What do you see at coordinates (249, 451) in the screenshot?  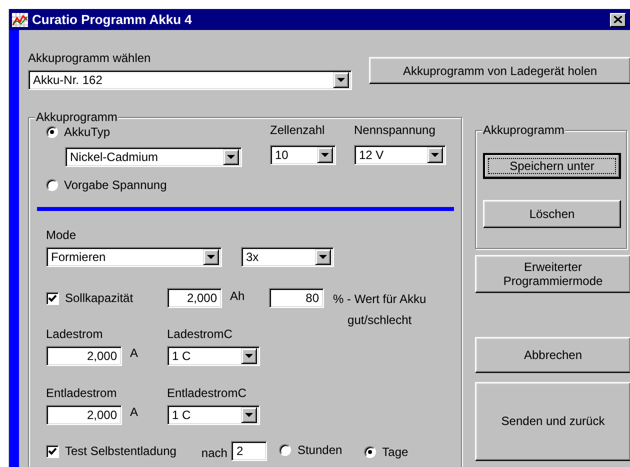 I see `input-field: 2` at bounding box center [249, 451].